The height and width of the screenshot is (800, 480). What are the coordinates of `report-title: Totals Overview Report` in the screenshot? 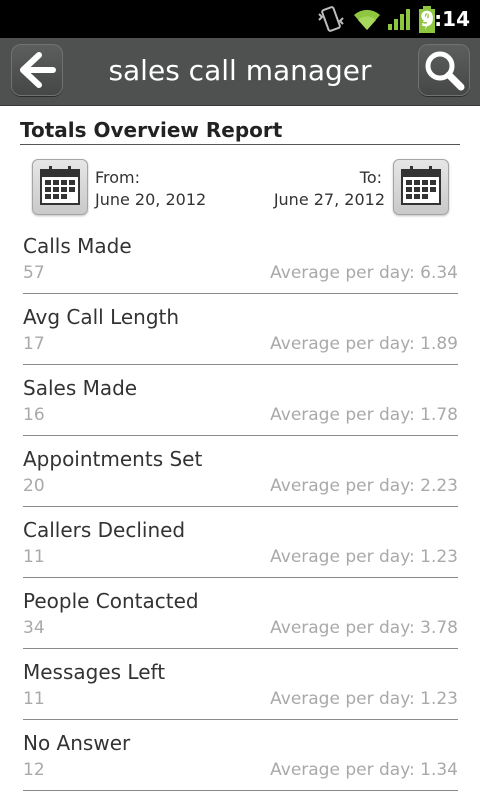 It's located at (151, 130).